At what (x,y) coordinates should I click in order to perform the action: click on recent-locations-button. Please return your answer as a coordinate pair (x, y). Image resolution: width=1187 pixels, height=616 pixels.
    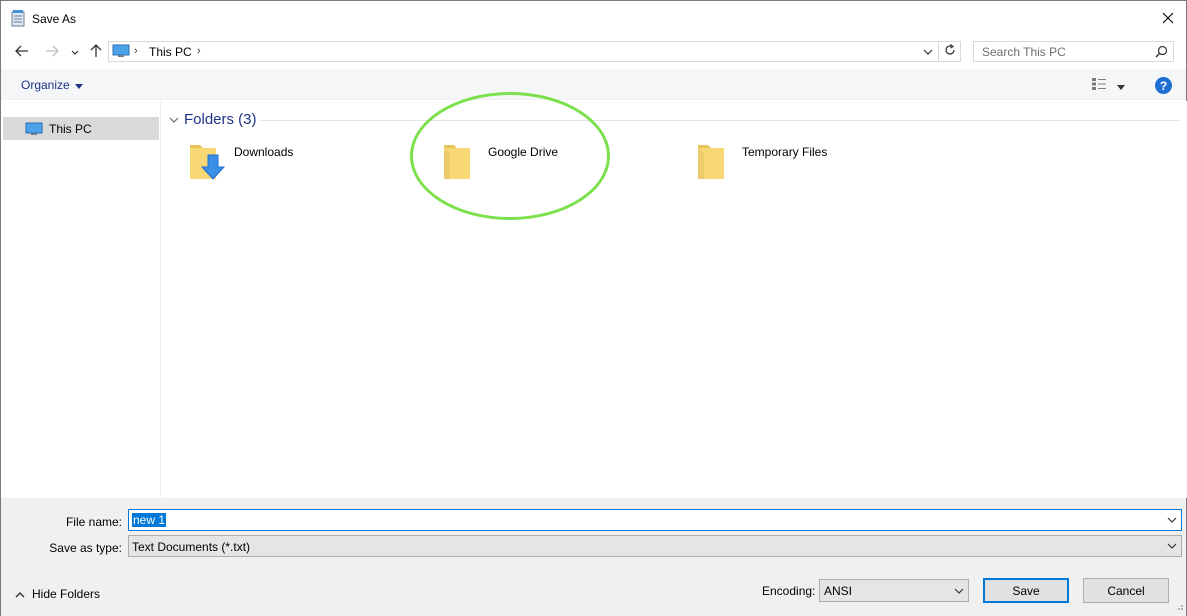
    Looking at the image, I should click on (75, 52).